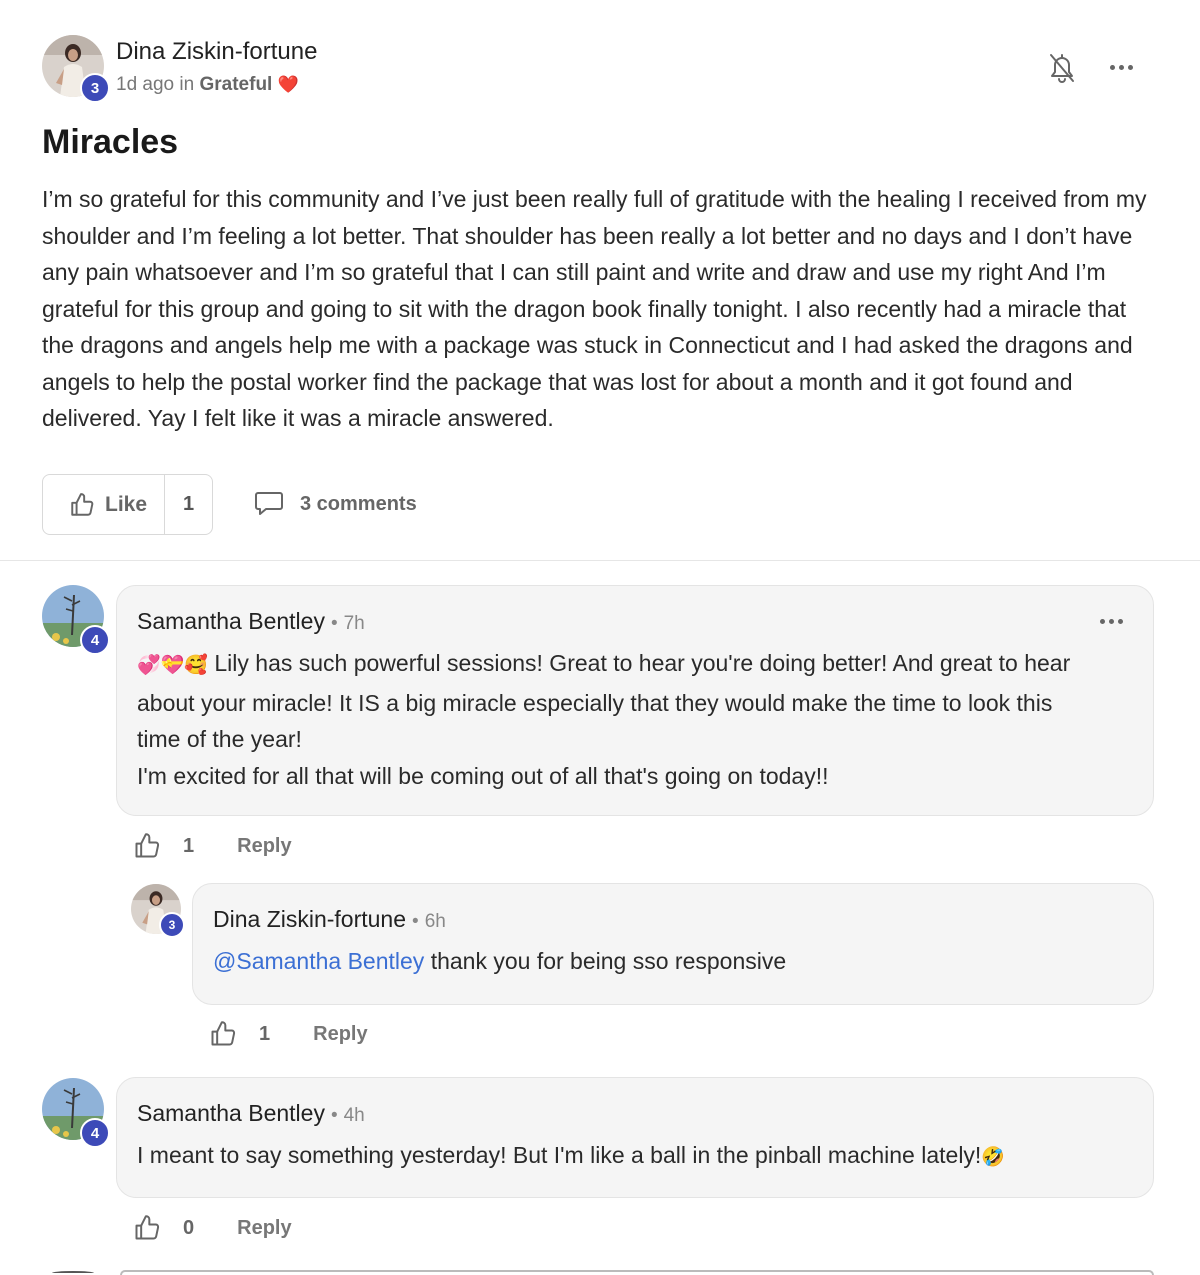  Describe the element at coordinates (288, 84) in the screenshot. I see `heart-emoji: ❤️` at that location.